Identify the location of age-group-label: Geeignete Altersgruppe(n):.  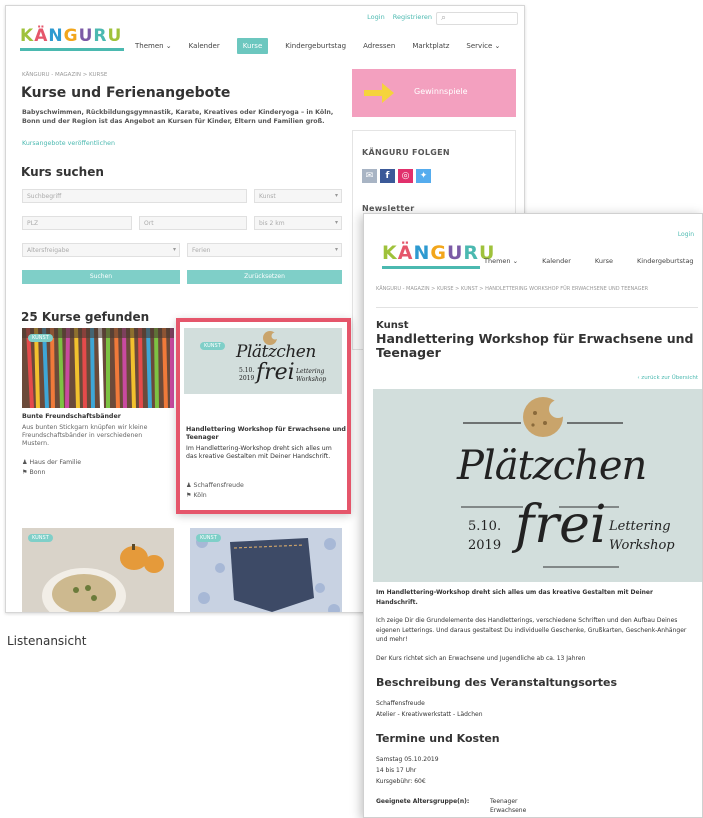
(423, 801).